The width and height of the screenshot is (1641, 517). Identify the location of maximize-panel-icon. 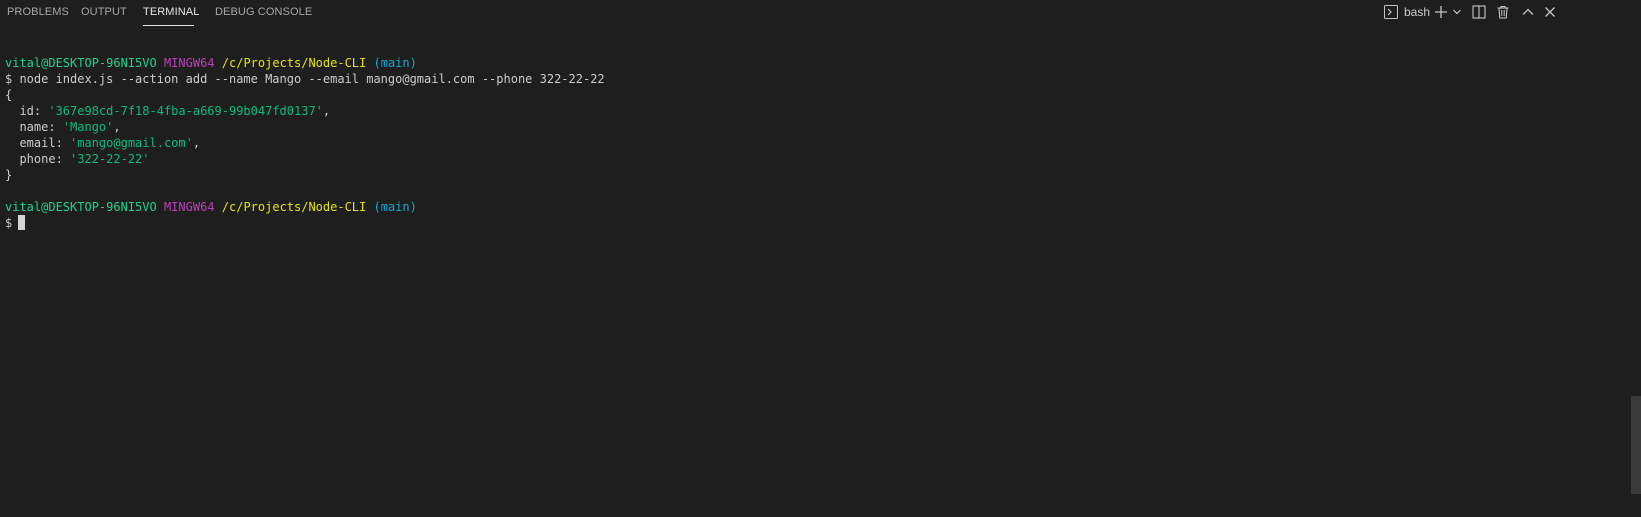
(1528, 12).